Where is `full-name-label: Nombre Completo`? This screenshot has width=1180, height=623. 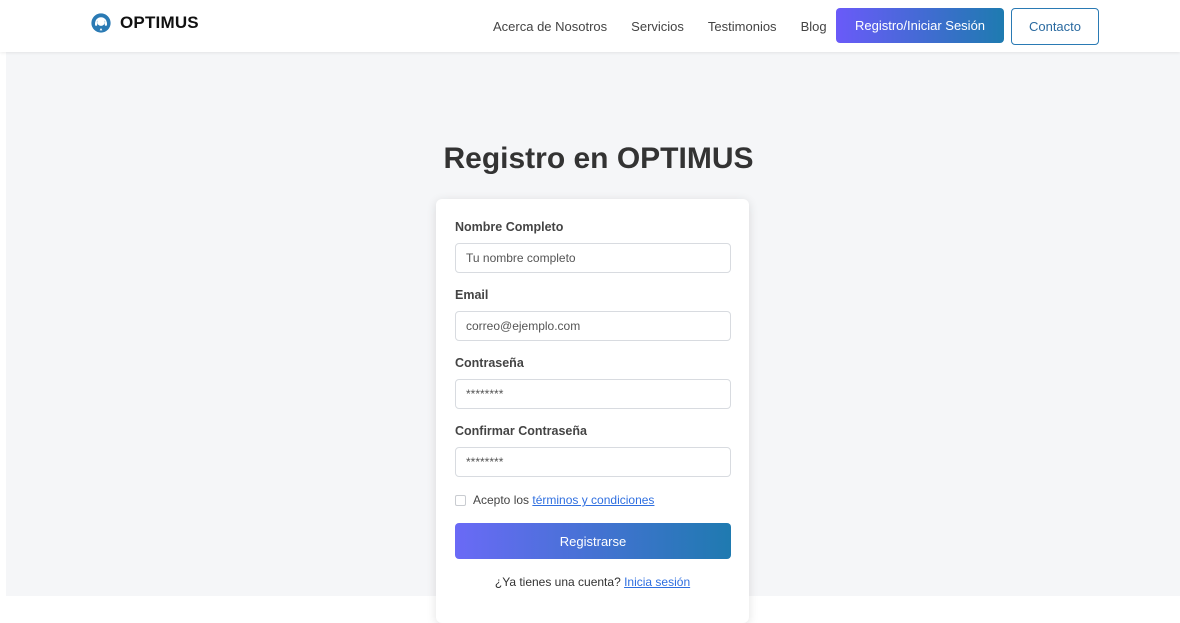
full-name-label: Nombre Completo is located at coordinates (509, 227).